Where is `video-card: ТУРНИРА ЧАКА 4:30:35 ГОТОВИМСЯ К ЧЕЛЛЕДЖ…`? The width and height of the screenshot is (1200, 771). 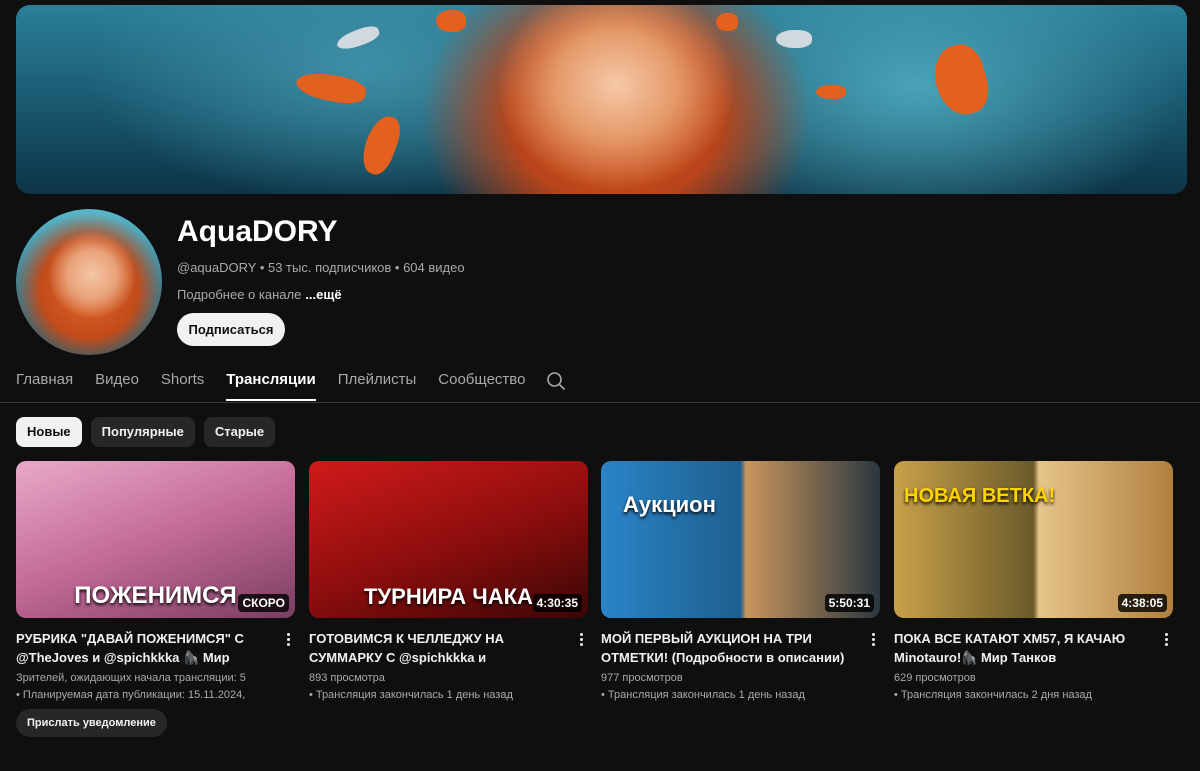 video-card: ТУРНИРА ЧАКА 4:30:35 ГОТОВИМСЯ К ЧЕЛЛЕДЖ… is located at coordinates (448, 581).